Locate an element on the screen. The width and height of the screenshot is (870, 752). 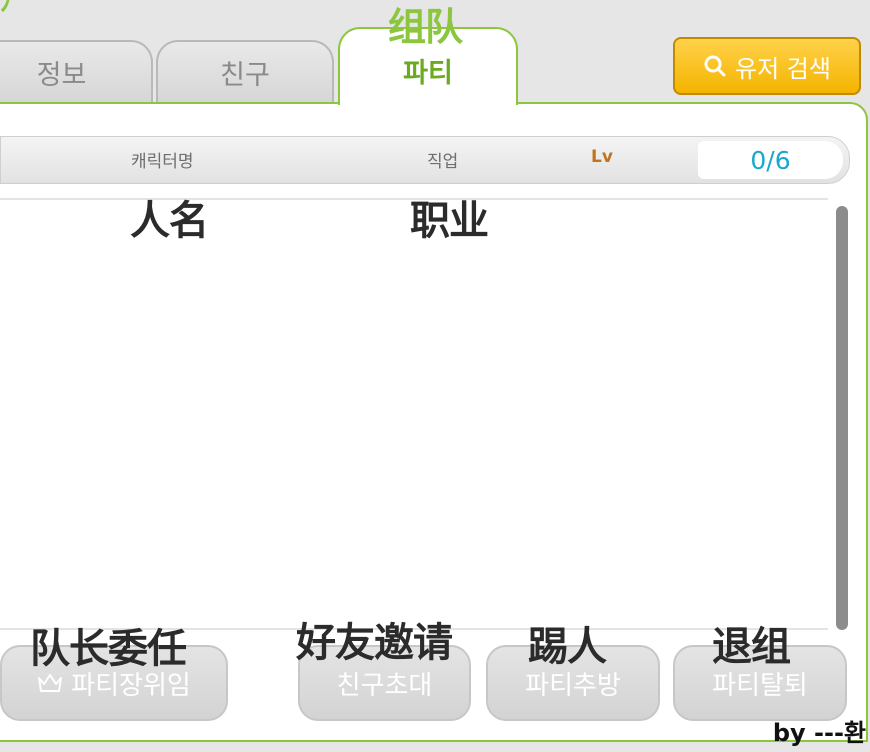
tab-info-label: 정보 is located at coordinates (61, 75).